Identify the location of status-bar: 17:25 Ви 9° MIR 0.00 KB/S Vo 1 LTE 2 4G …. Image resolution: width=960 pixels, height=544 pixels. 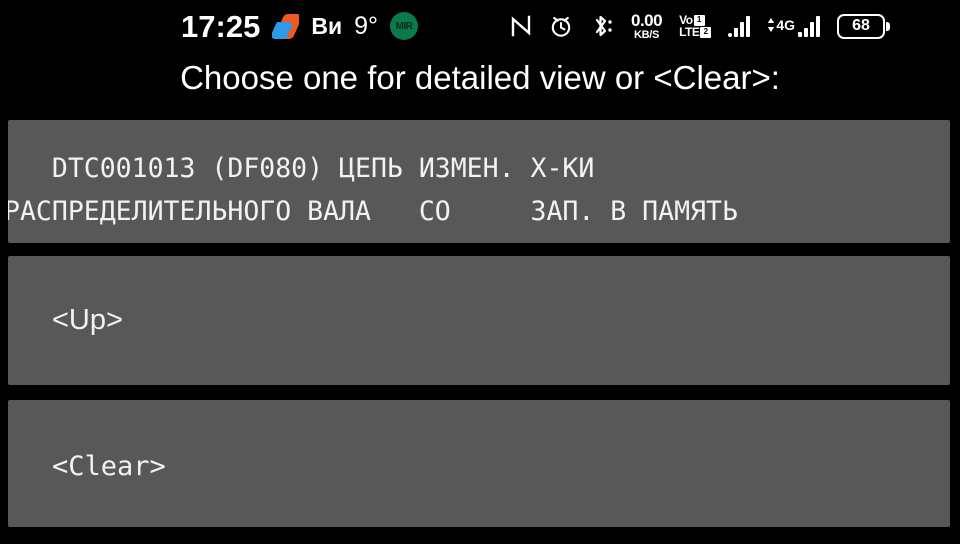
(480, 26).